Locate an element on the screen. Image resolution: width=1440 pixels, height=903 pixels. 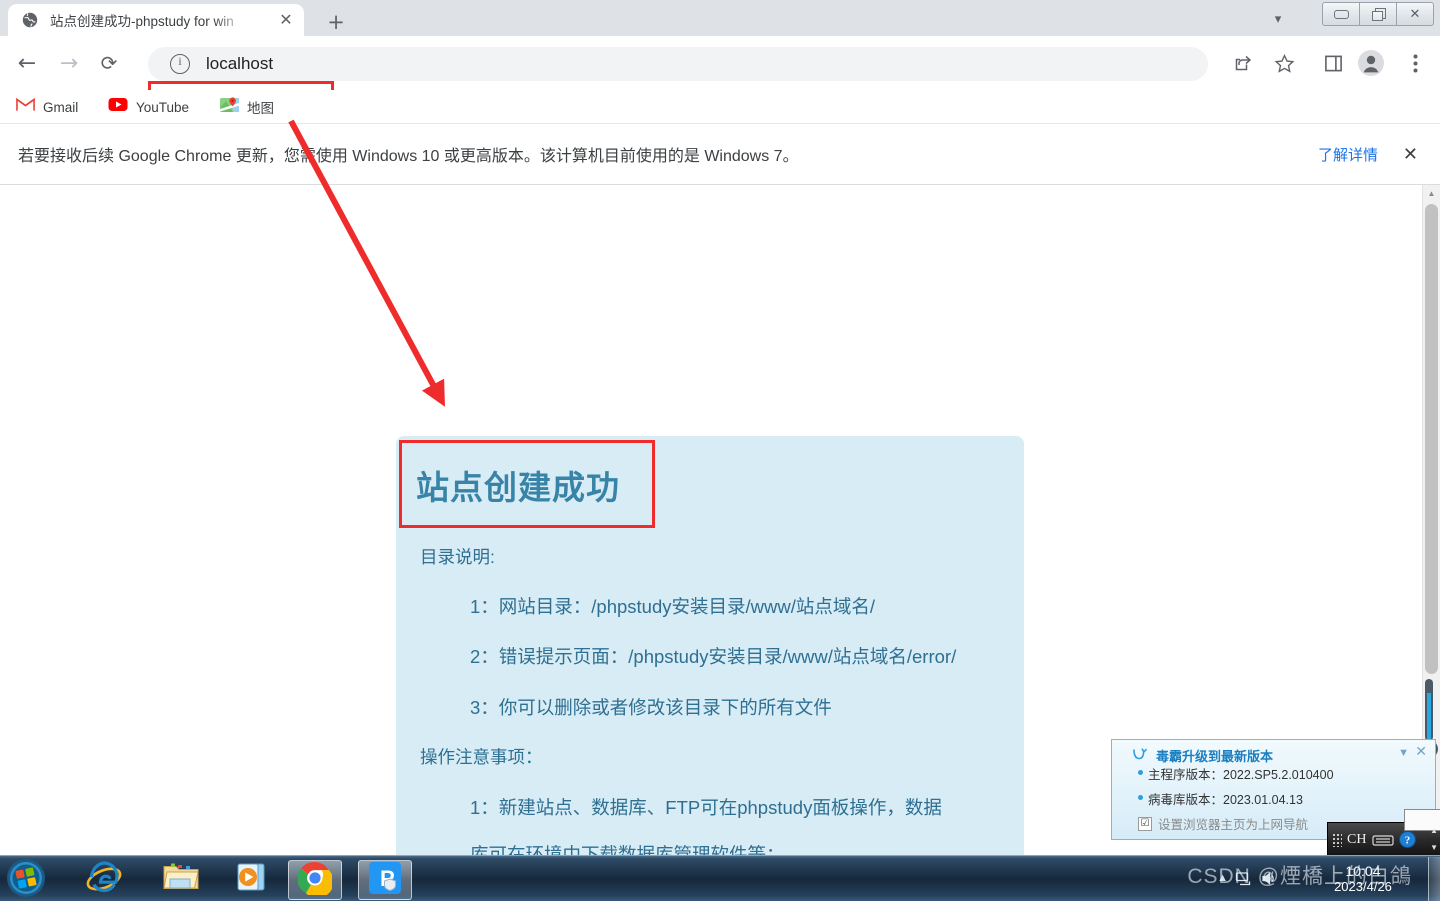
browser-toolbar: ← → ⟳ localhost is located at coordinates (720, 81).